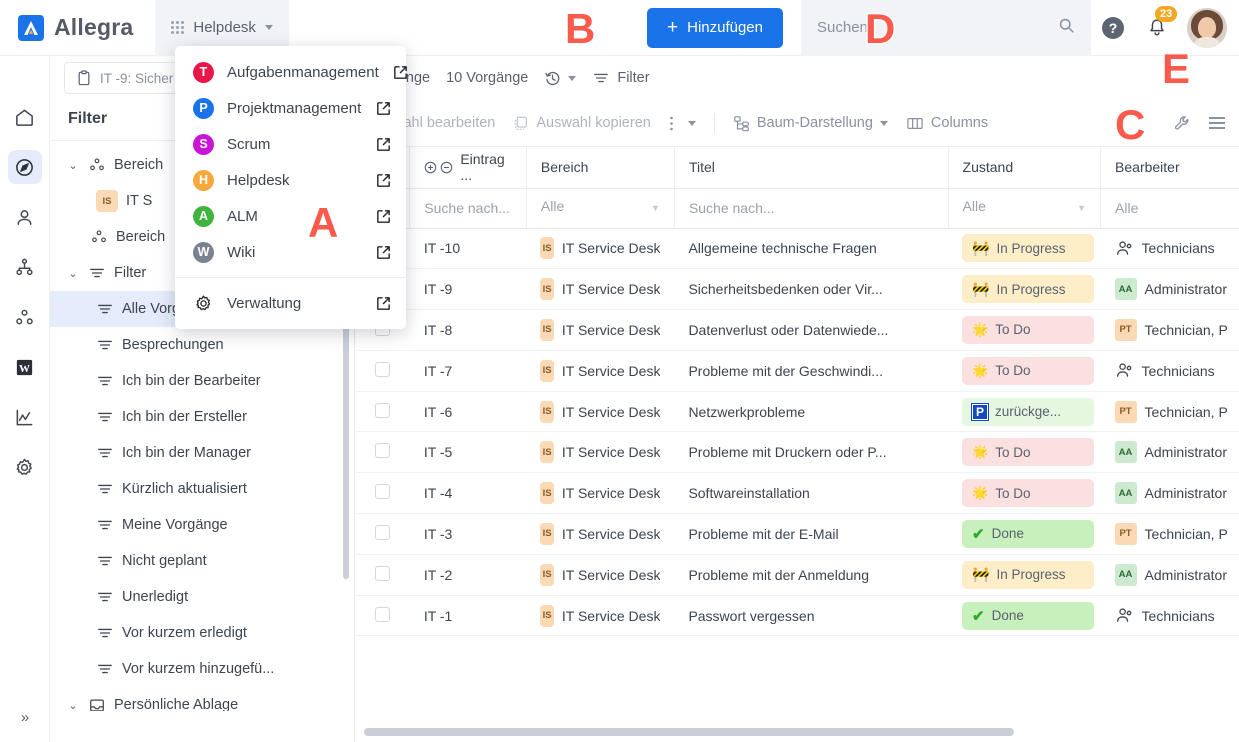 This screenshot has width=1239, height=742. Describe the element at coordinates (811, 412) in the screenshot. I see `cell-title: Netzwerkprobleme` at that location.